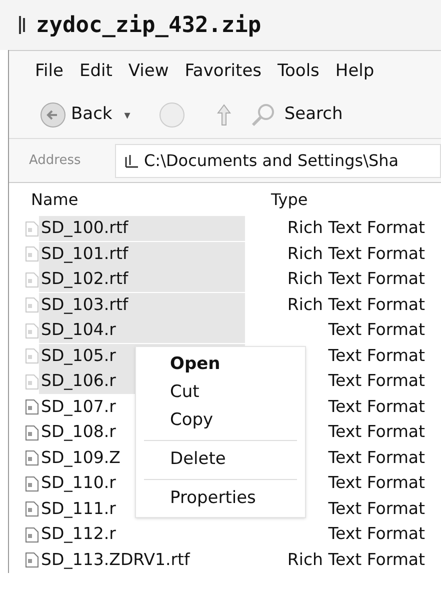 The image size is (441, 609). I want to click on address-label: Address, so click(55, 161).